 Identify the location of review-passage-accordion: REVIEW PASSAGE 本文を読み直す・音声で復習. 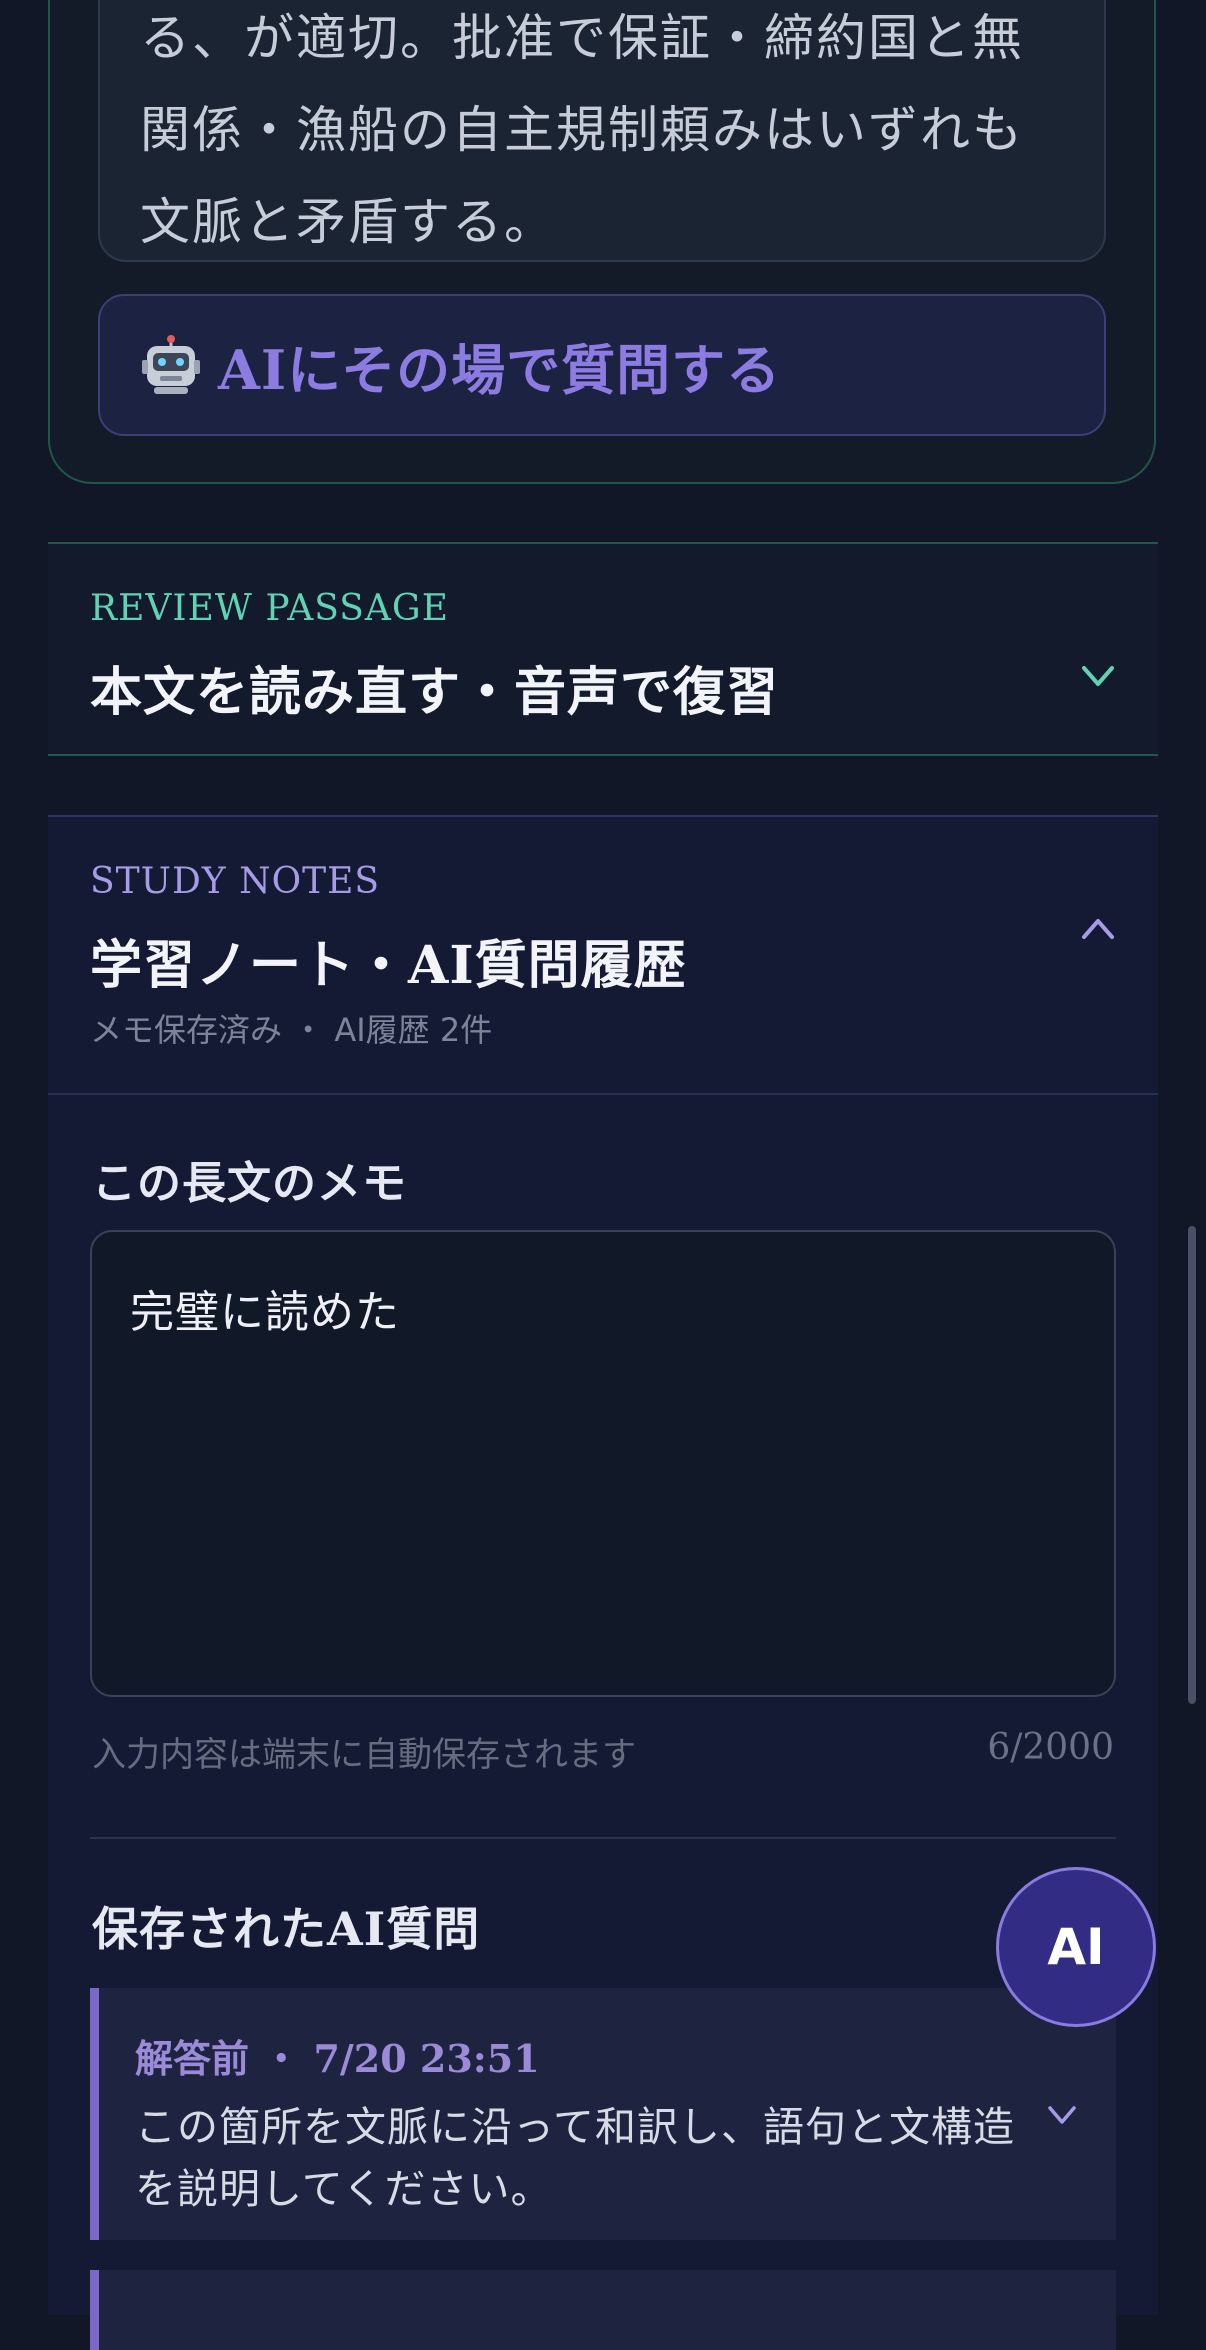
(603, 649).